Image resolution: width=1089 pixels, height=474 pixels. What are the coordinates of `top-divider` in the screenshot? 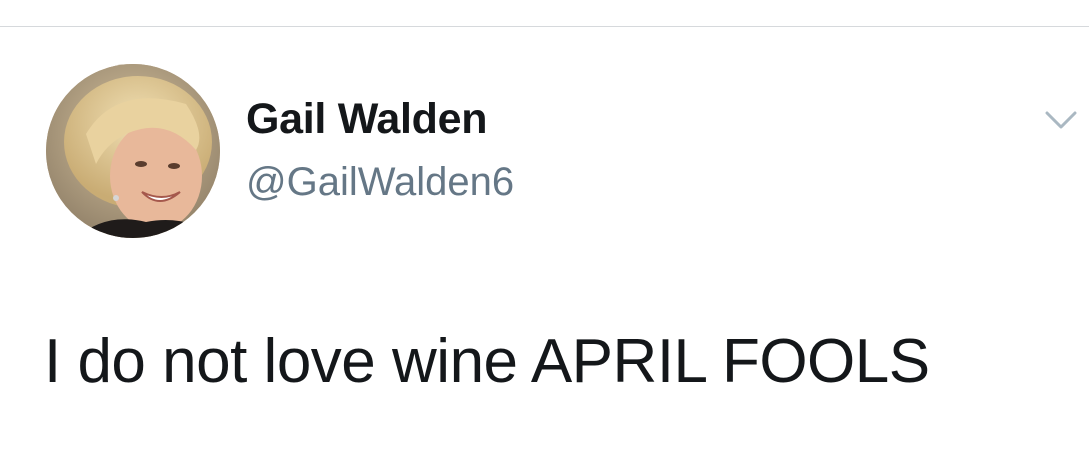 It's located at (544, 26).